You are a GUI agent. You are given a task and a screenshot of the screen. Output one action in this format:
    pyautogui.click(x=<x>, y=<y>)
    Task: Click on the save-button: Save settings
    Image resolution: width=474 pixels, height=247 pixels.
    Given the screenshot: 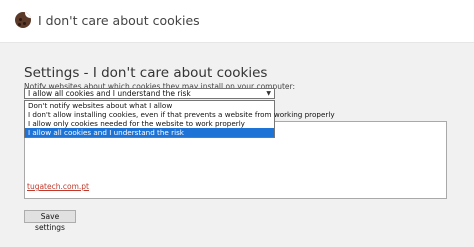 What is the action you would take?
    pyautogui.click(x=50, y=221)
    